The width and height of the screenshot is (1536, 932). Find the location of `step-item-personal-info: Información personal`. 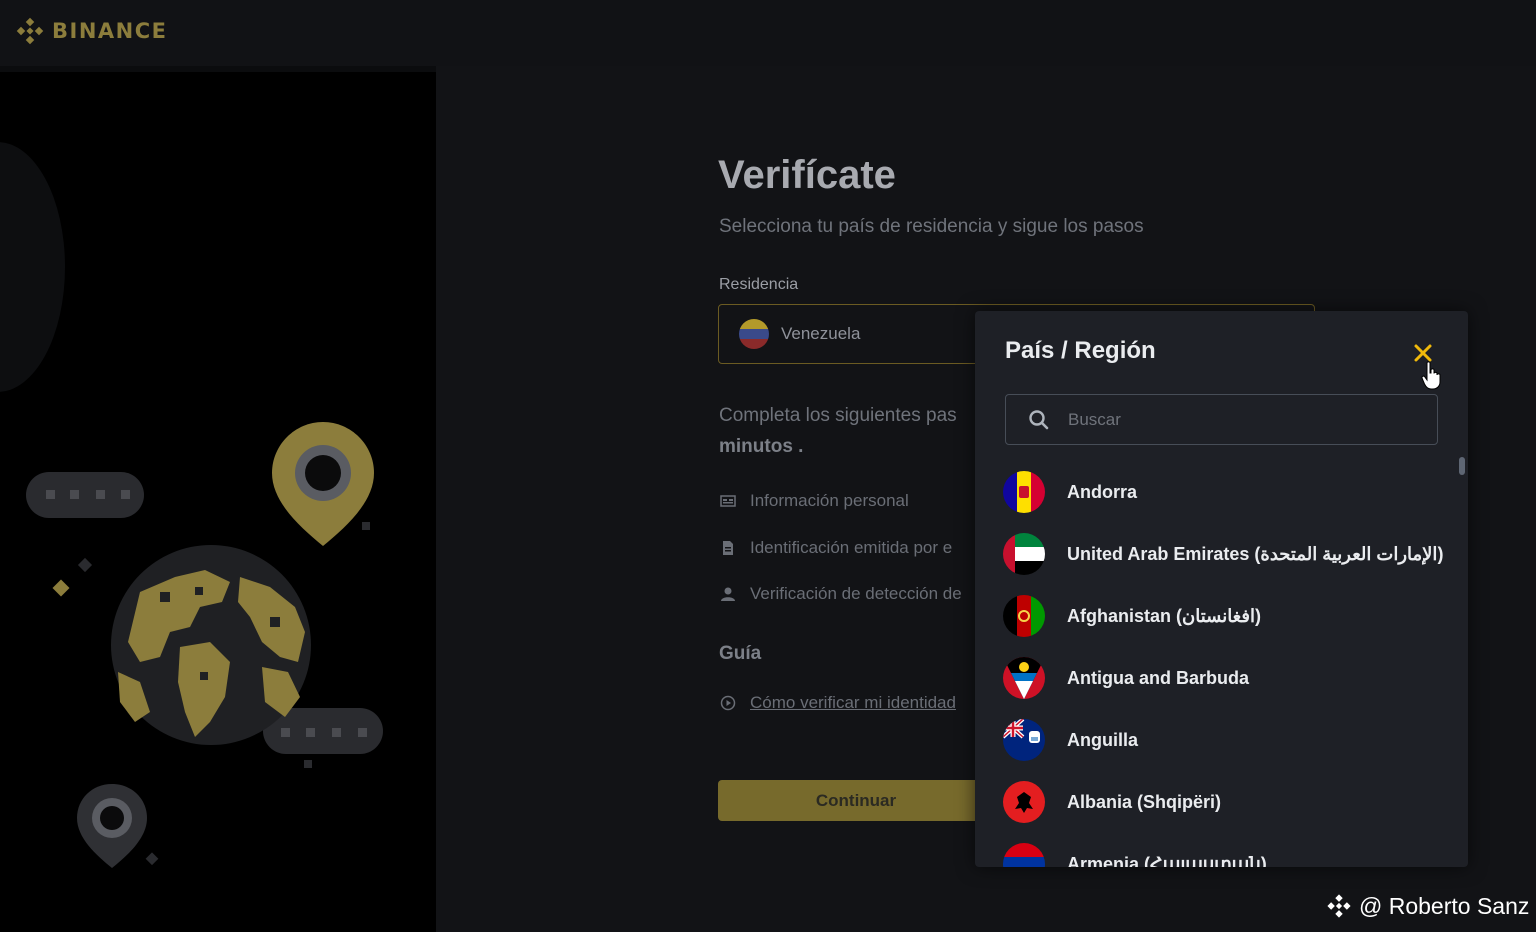

step-item-personal-info: Información personal is located at coordinates (847, 501).